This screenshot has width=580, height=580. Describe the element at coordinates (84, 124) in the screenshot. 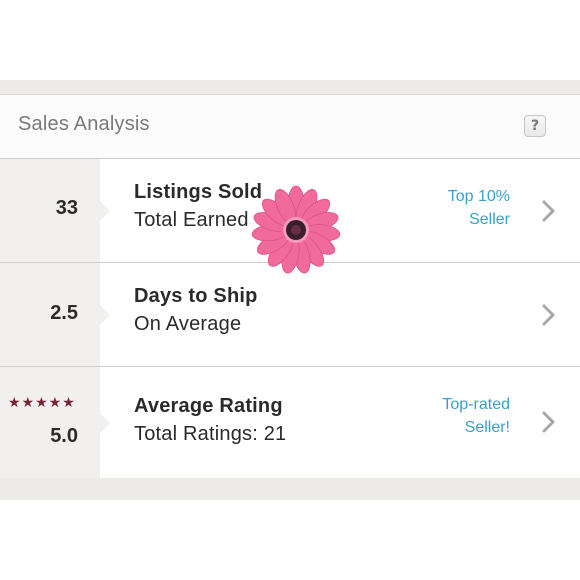

I see `page-title: Sales Analysis` at that location.